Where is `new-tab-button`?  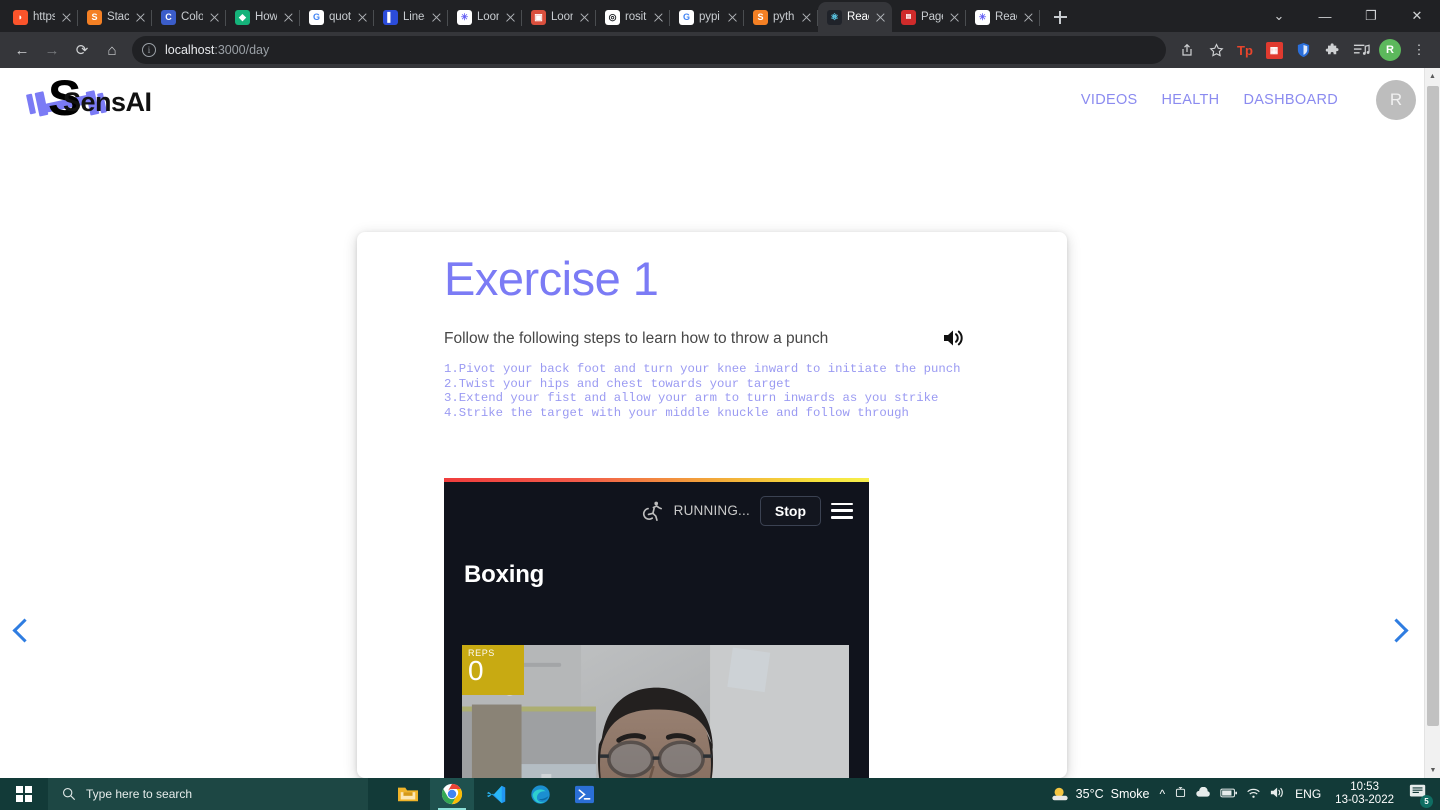 new-tab-button is located at coordinates (1060, 17).